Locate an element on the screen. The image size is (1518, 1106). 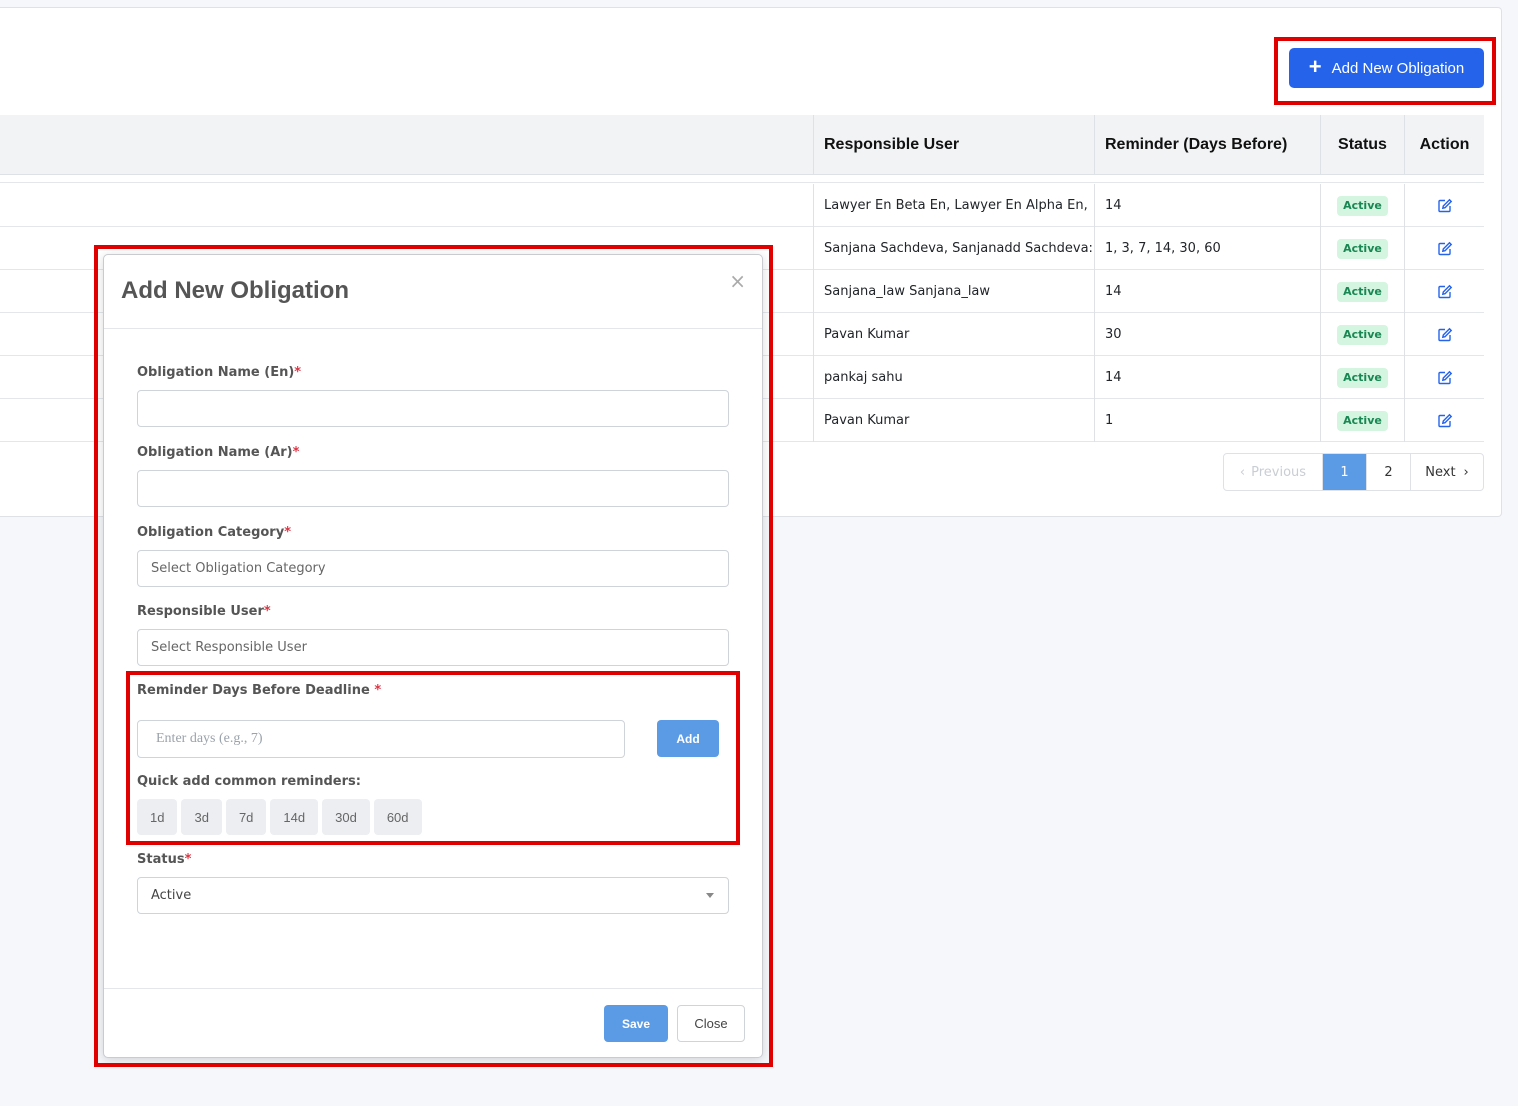
col-responsible-user: Responsible User is located at coordinates (953, 145).